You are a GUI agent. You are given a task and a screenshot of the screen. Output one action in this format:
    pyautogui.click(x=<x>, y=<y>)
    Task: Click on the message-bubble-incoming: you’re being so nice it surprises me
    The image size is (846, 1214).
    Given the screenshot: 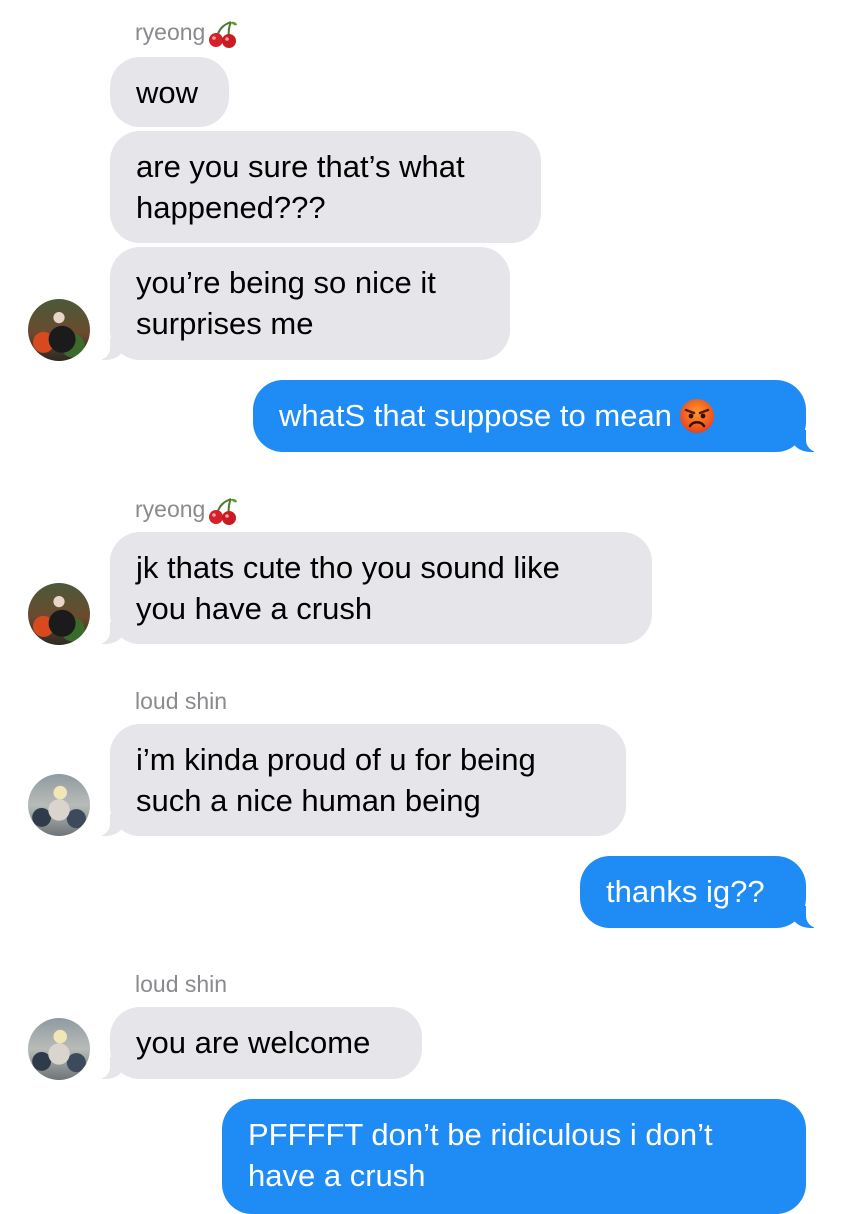 What is the action you would take?
    pyautogui.click(x=297, y=303)
    